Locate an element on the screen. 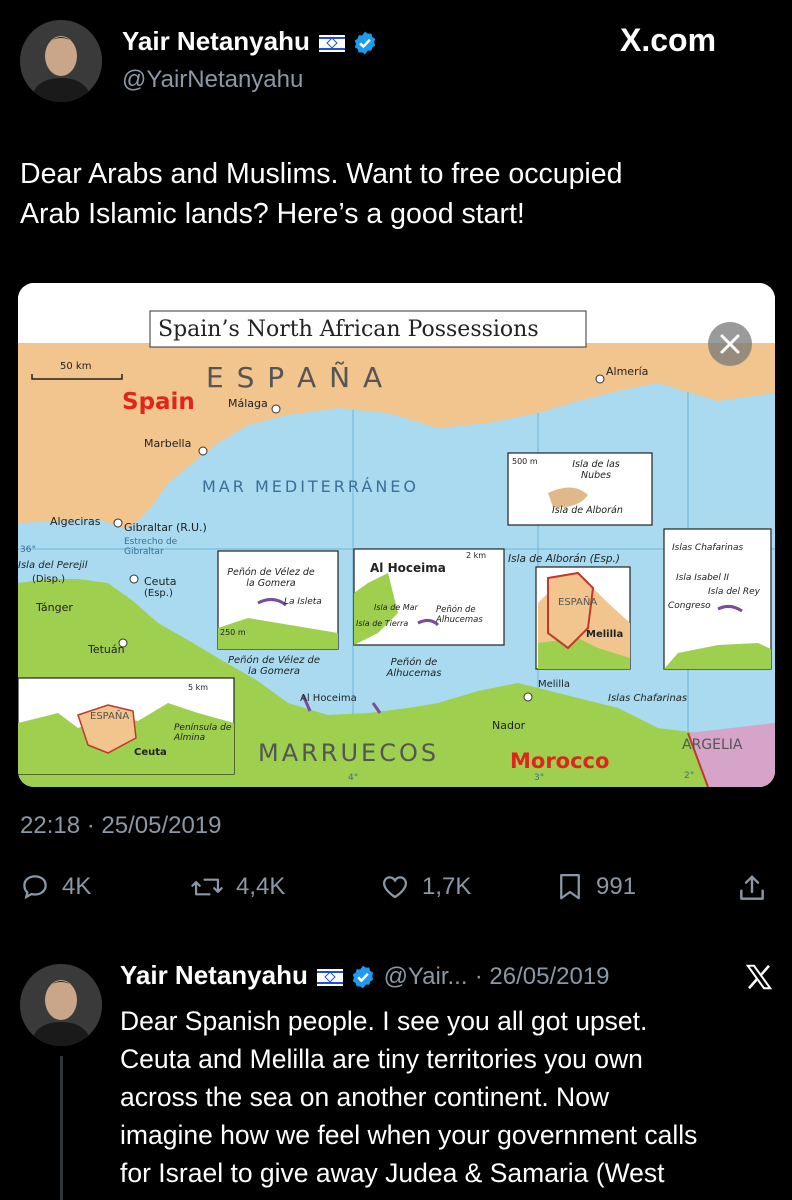  map-espana: E S P A Ñ A is located at coordinates (295, 377).